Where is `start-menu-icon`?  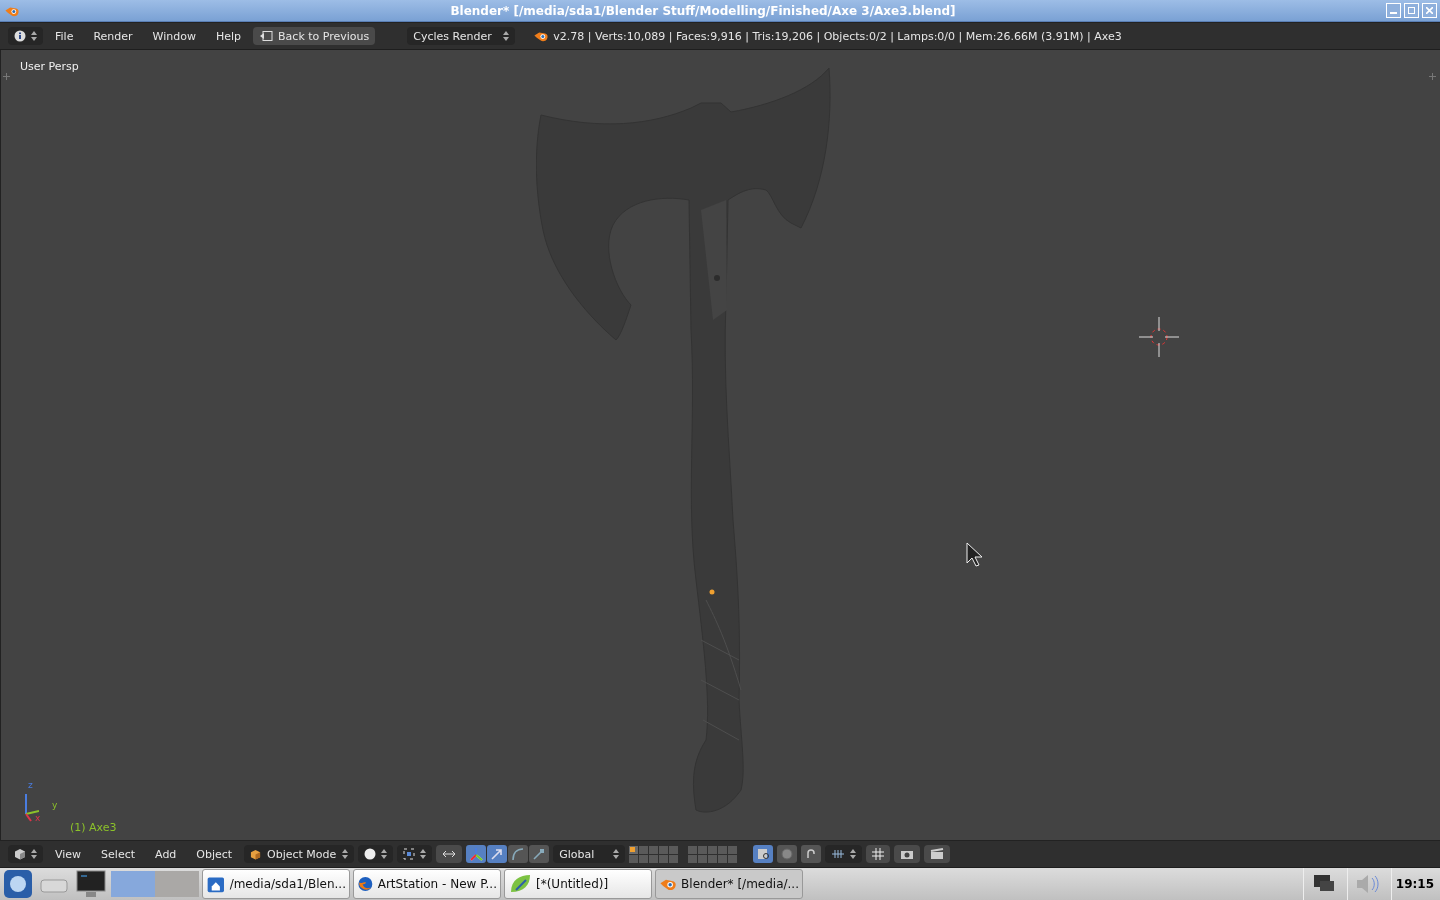
start-menu-icon is located at coordinates (18, 884).